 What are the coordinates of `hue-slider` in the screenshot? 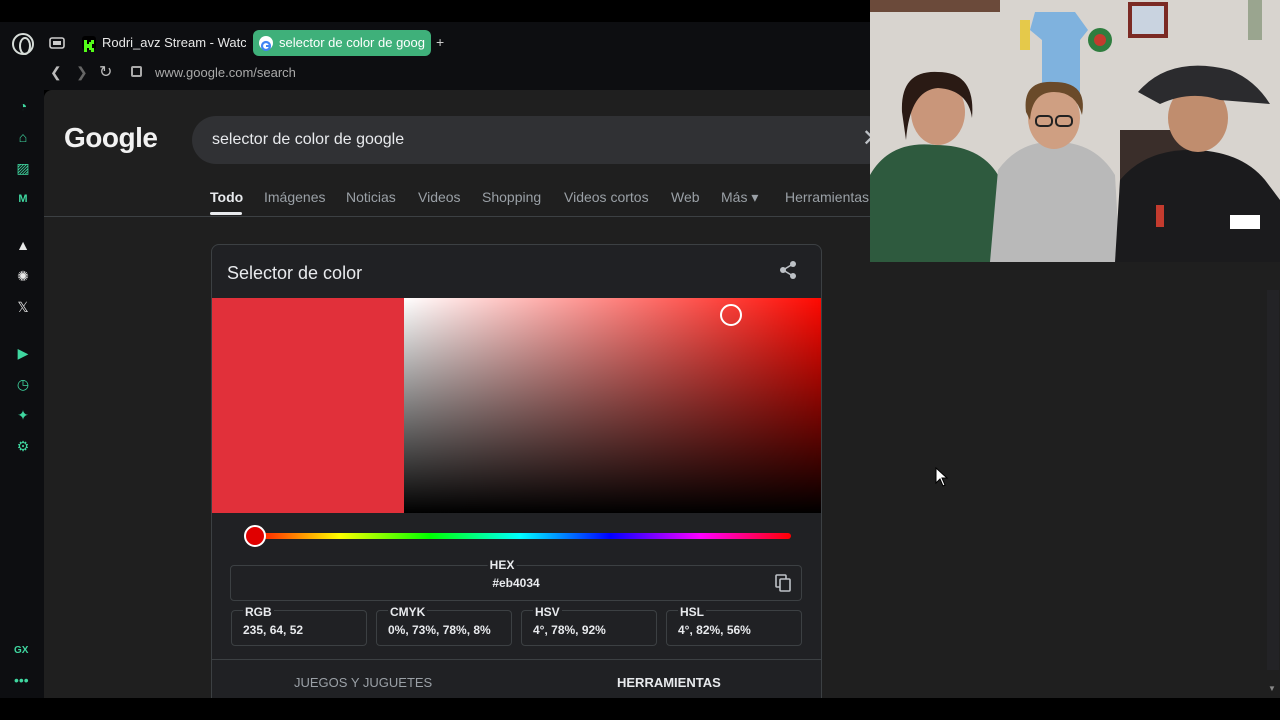 It's located at (520, 536).